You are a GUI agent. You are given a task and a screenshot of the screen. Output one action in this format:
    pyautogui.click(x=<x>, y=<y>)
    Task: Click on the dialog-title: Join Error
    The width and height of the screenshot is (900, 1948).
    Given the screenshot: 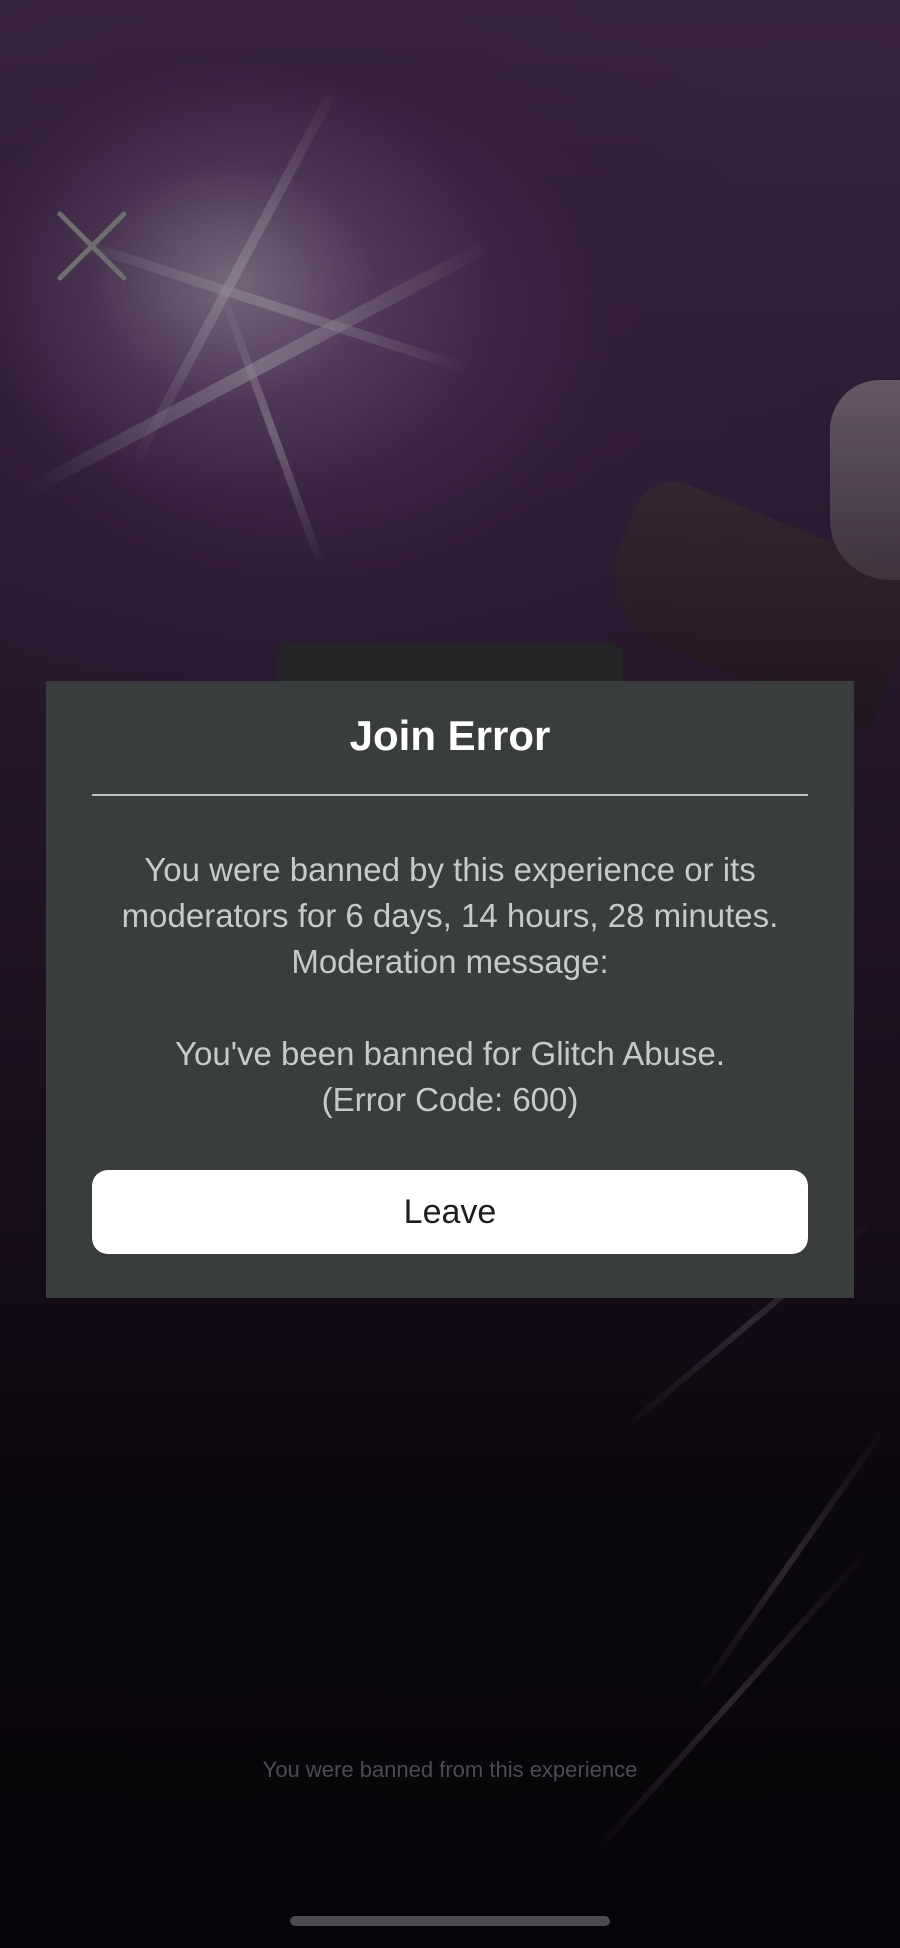 What is the action you would take?
    pyautogui.click(x=450, y=735)
    